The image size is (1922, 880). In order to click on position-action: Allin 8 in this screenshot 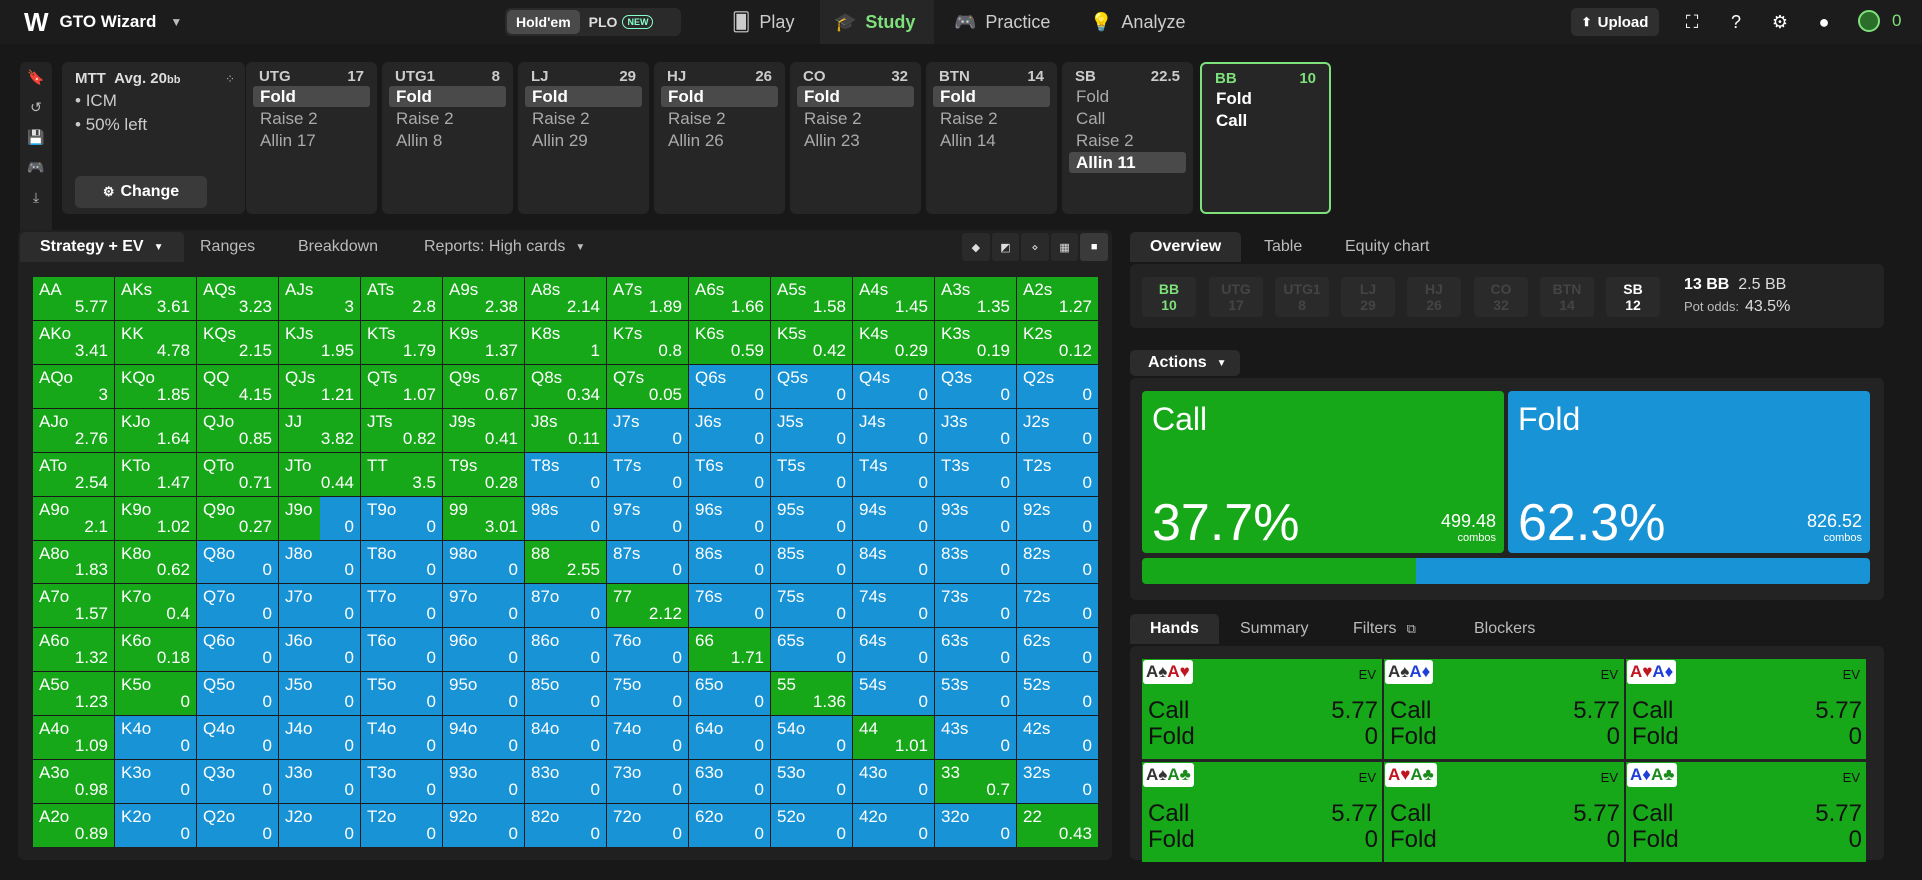, I will do `click(447, 140)`.